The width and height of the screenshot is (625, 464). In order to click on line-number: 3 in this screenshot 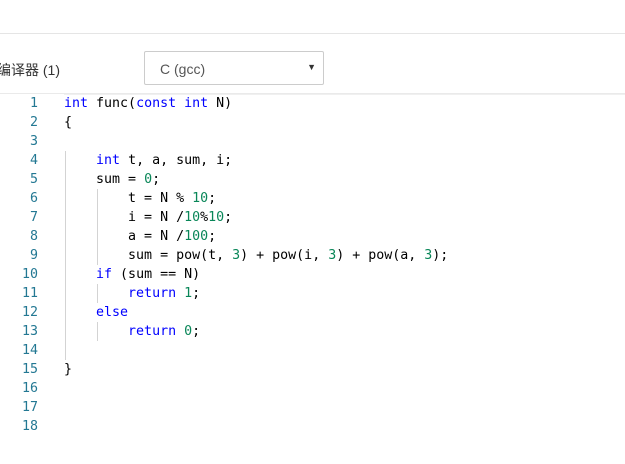, I will do `click(33, 141)`.